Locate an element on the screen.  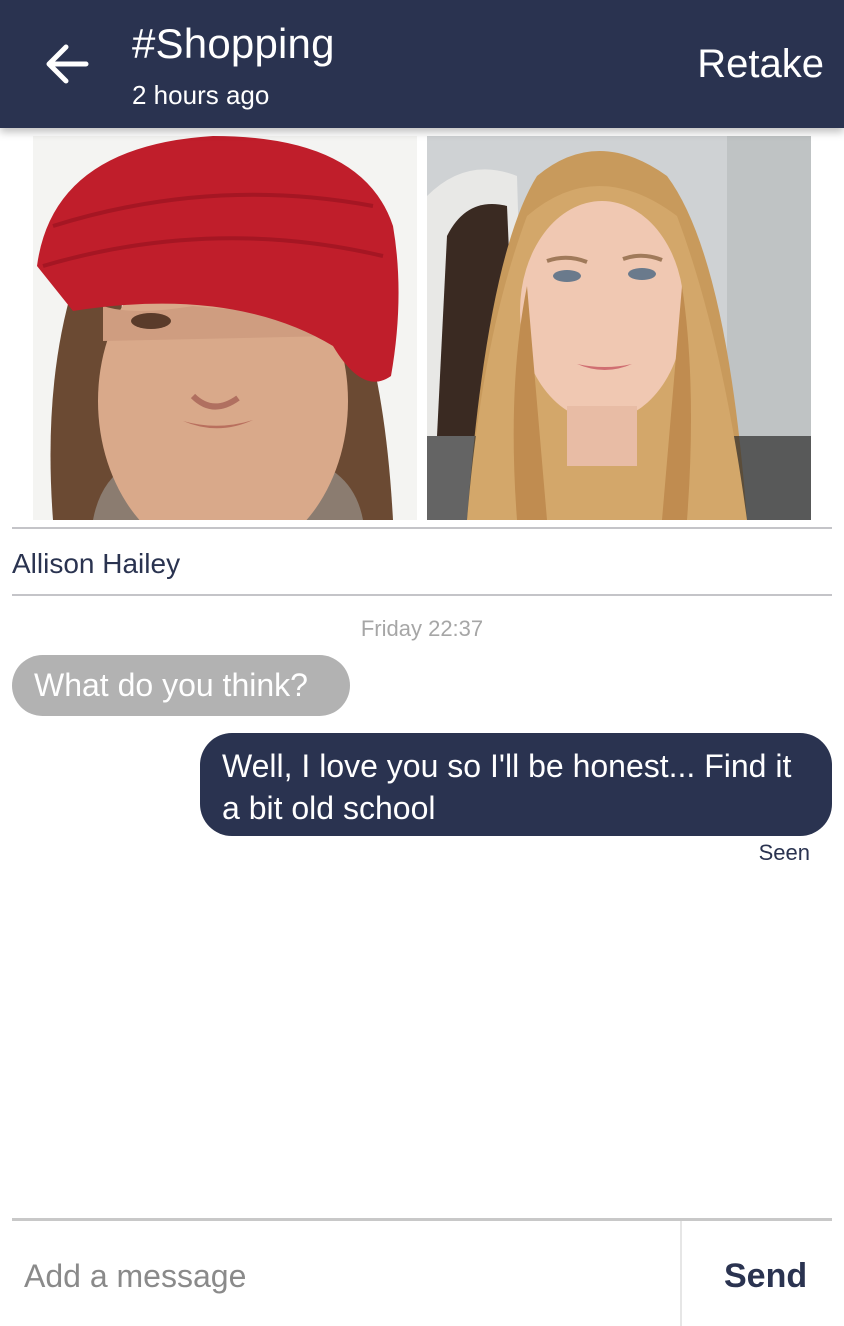
author-name: Allison Hailey is located at coordinates (96, 563).